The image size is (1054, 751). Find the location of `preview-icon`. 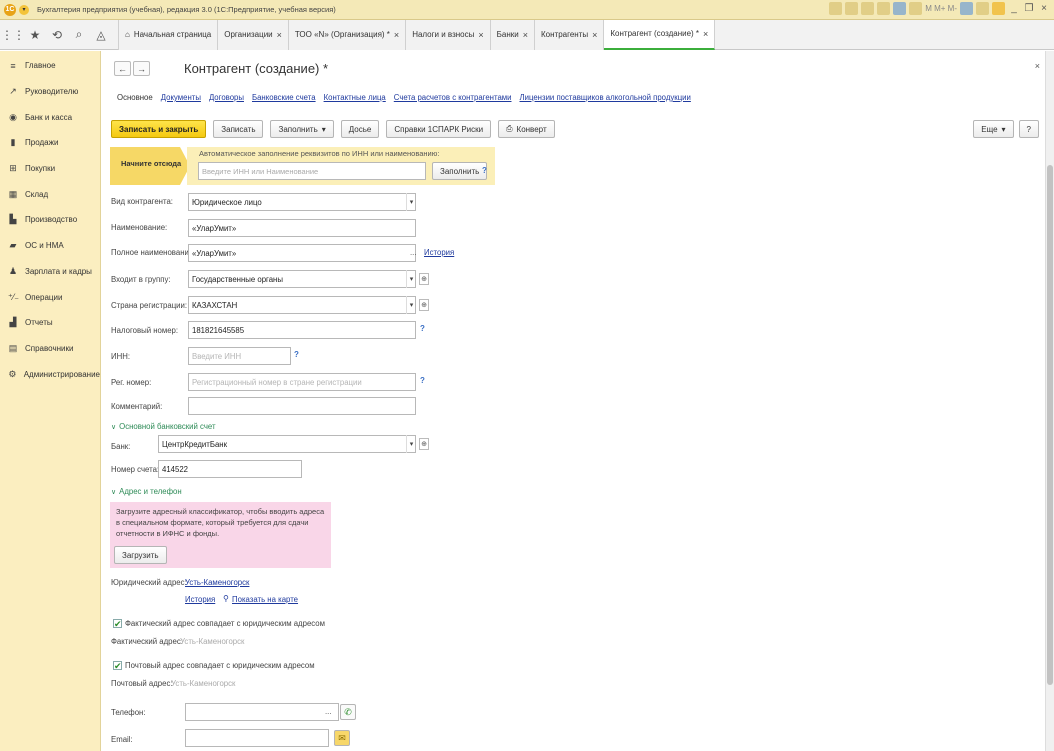

preview-icon is located at coordinates (868, 8).